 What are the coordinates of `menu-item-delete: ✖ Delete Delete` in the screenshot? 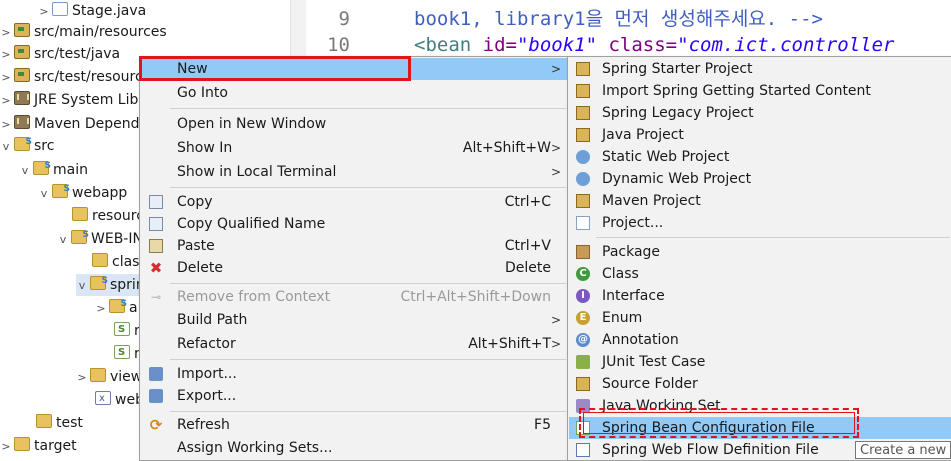 It's located at (354, 268).